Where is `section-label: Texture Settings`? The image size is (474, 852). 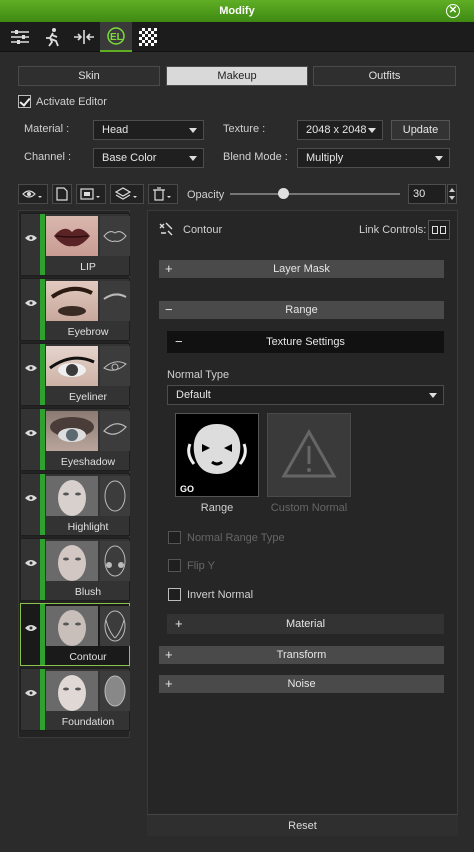 section-label: Texture Settings is located at coordinates (305, 342).